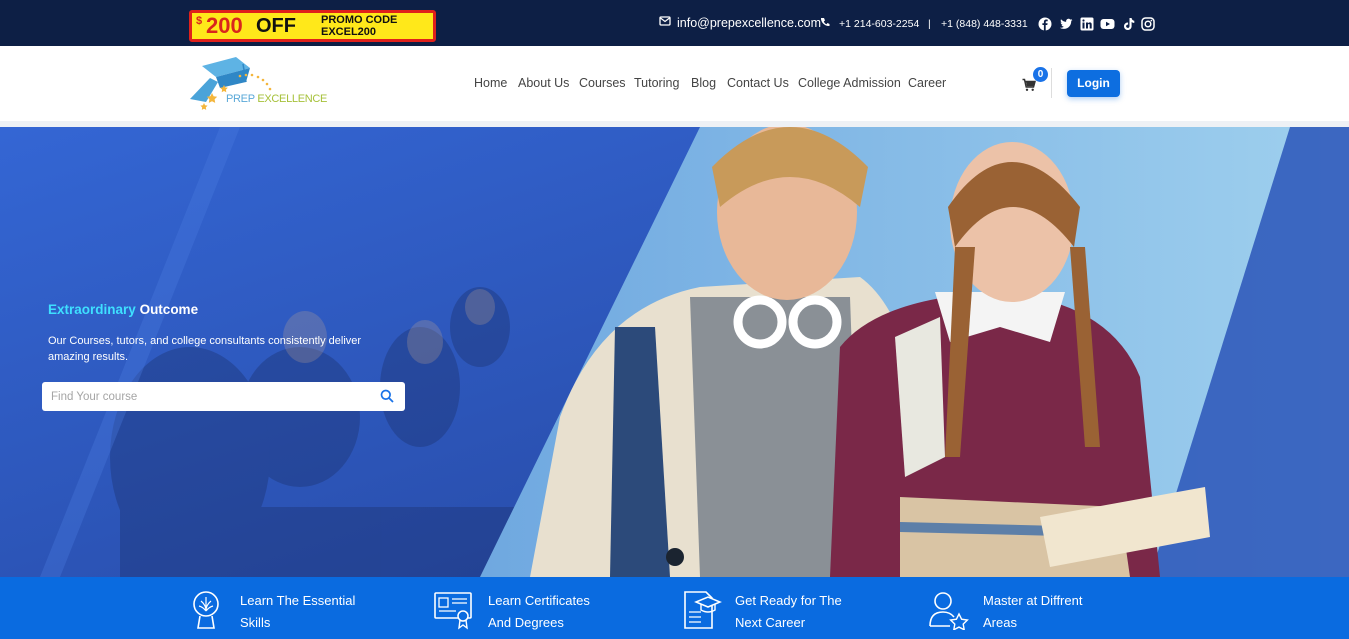 The image size is (1349, 639). Describe the element at coordinates (224, 25) in the screenshot. I see `promo-amount: 200` at that location.